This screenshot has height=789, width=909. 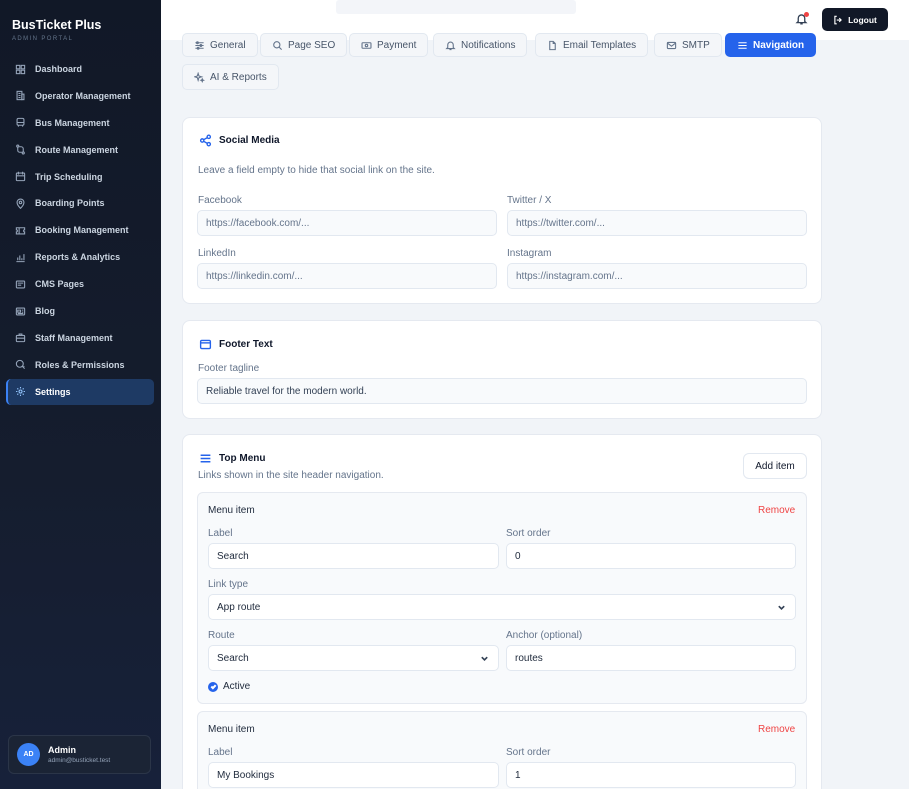 I want to click on tab-email-templates: Email Templates, so click(x=592, y=45).